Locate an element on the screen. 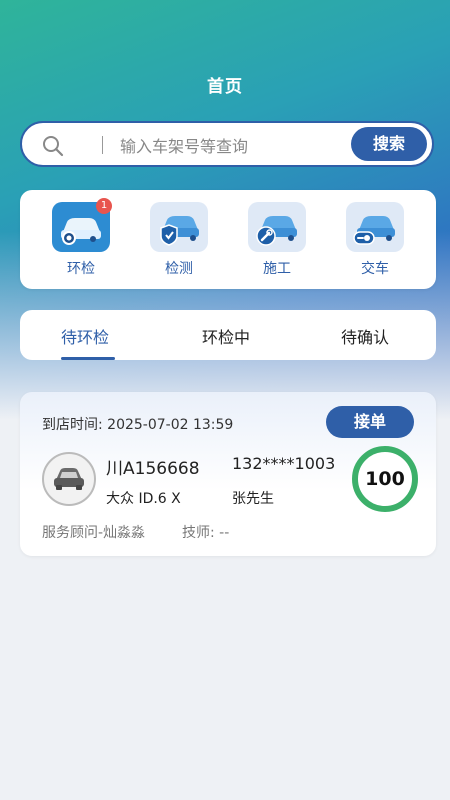 The height and width of the screenshot is (800, 450). arrival-time: 到店时间: 2025-07-02 13:59 is located at coordinates (138, 425).